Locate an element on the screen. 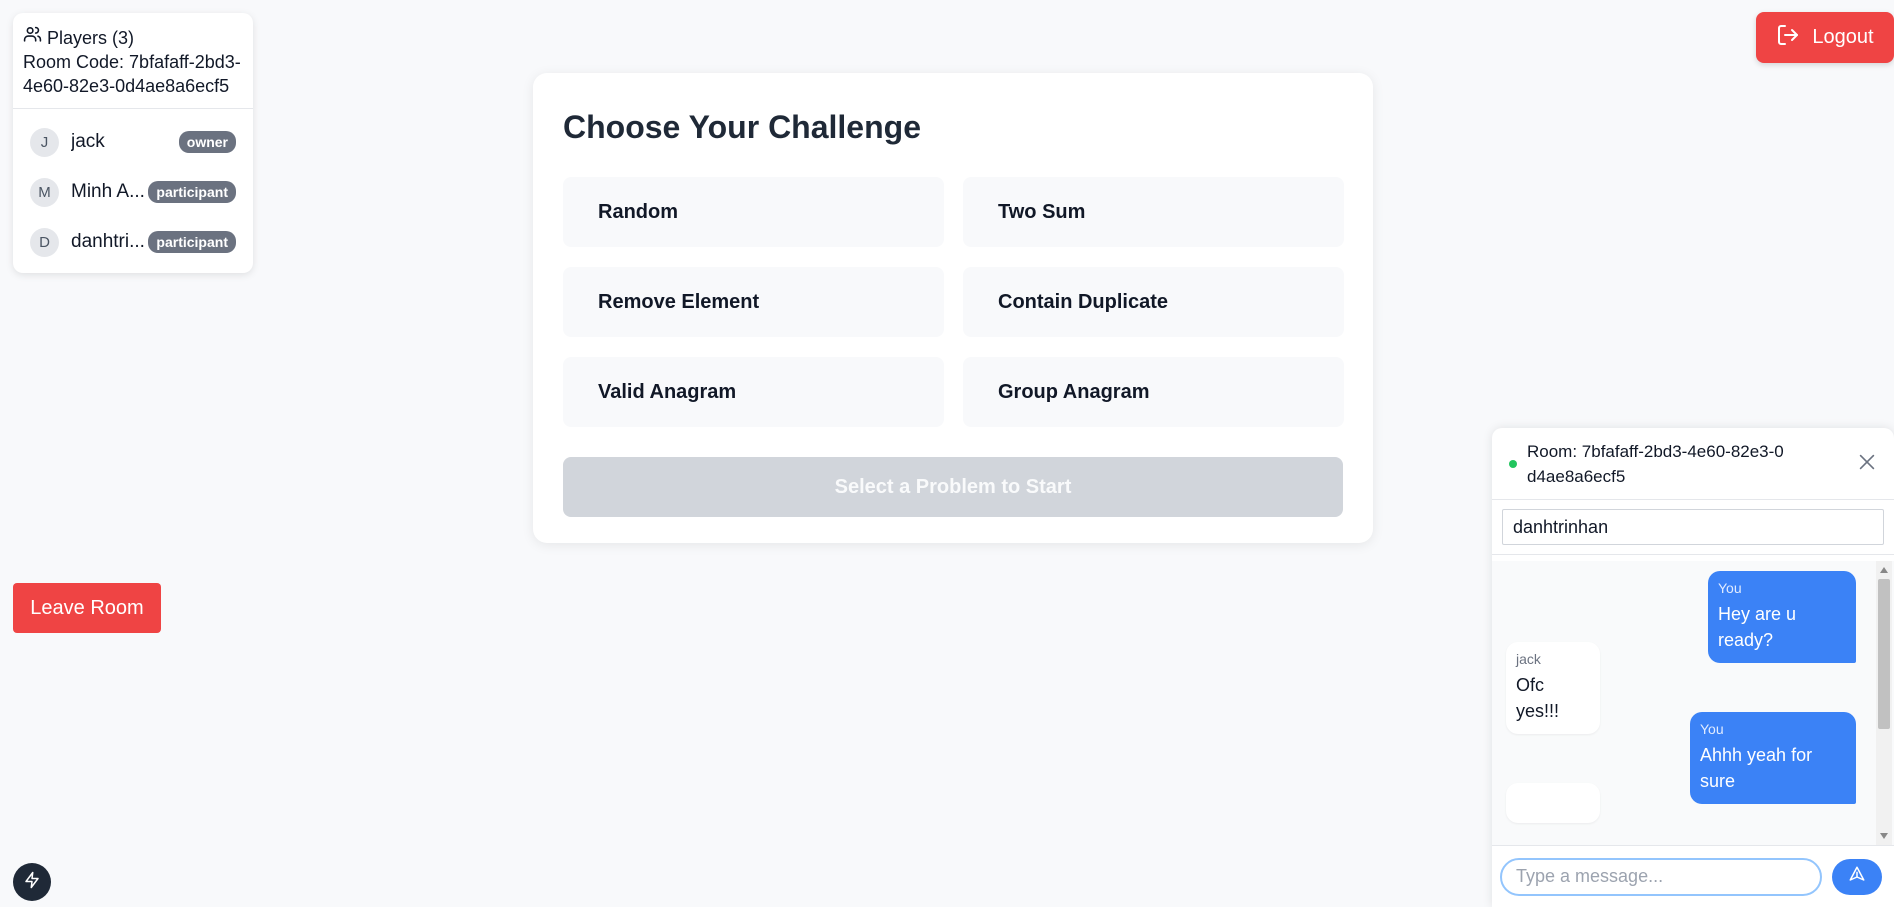 The height and width of the screenshot is (907, 1894). dev-tools-button is located at coordinates (32, 882).